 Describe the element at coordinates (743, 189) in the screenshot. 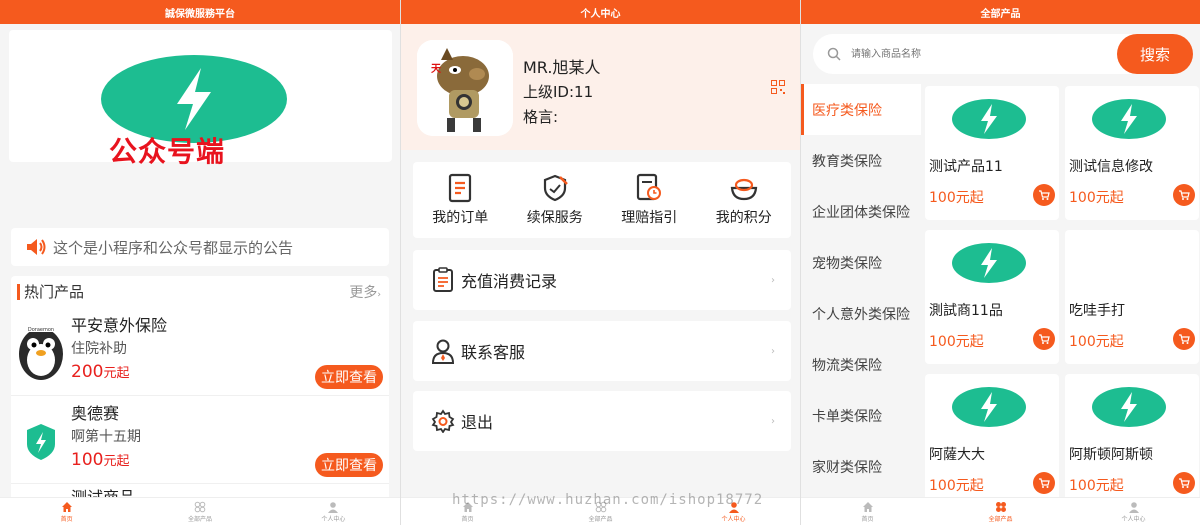

I see `ingot-icon` at that location.